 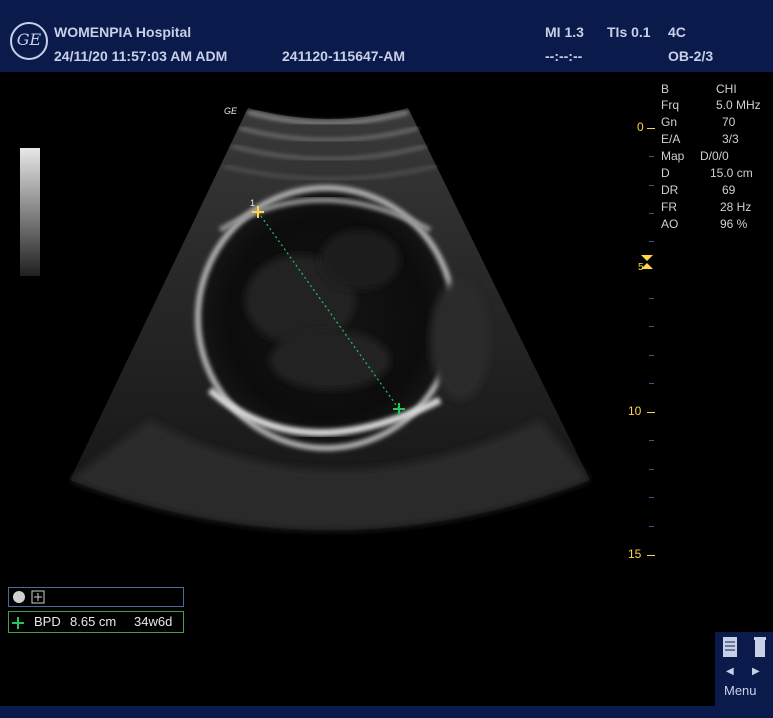 What do you see at coordinates (756, 671) in the screenshot?
I see `next-arrow-icon: ▶` at bounding box center [756, 671].